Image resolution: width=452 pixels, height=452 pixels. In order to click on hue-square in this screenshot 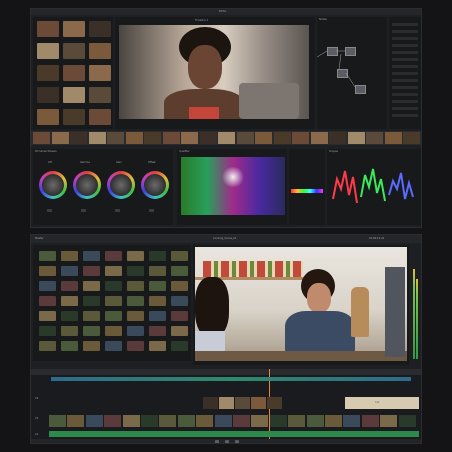, I will do `click(233, 186)`.